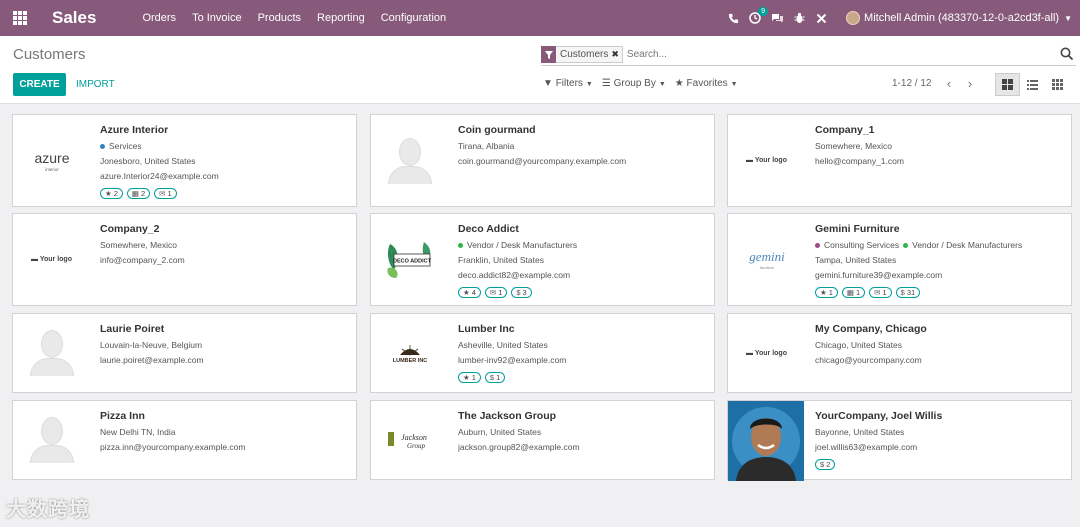 This screenshot has width=1080, height=527. I want to click on favorites-dropdown: ★ Favorites ▼, so click(706, 83).